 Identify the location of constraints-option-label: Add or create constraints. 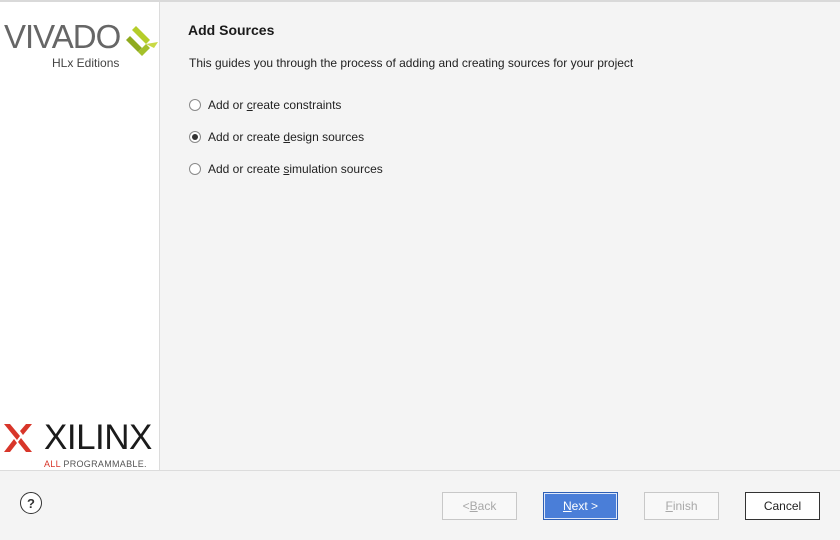
(274, 105).